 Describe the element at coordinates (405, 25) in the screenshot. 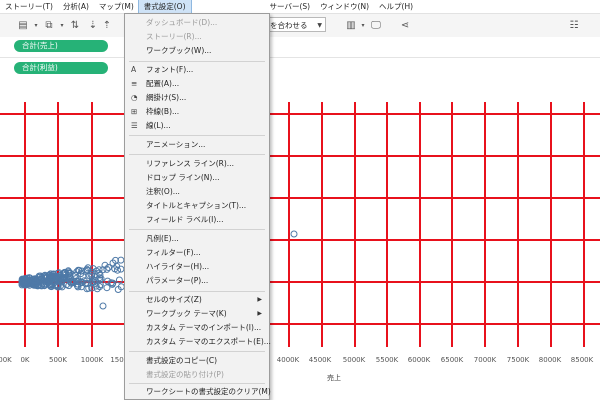

I see `share-icon: ⋖` at that location.